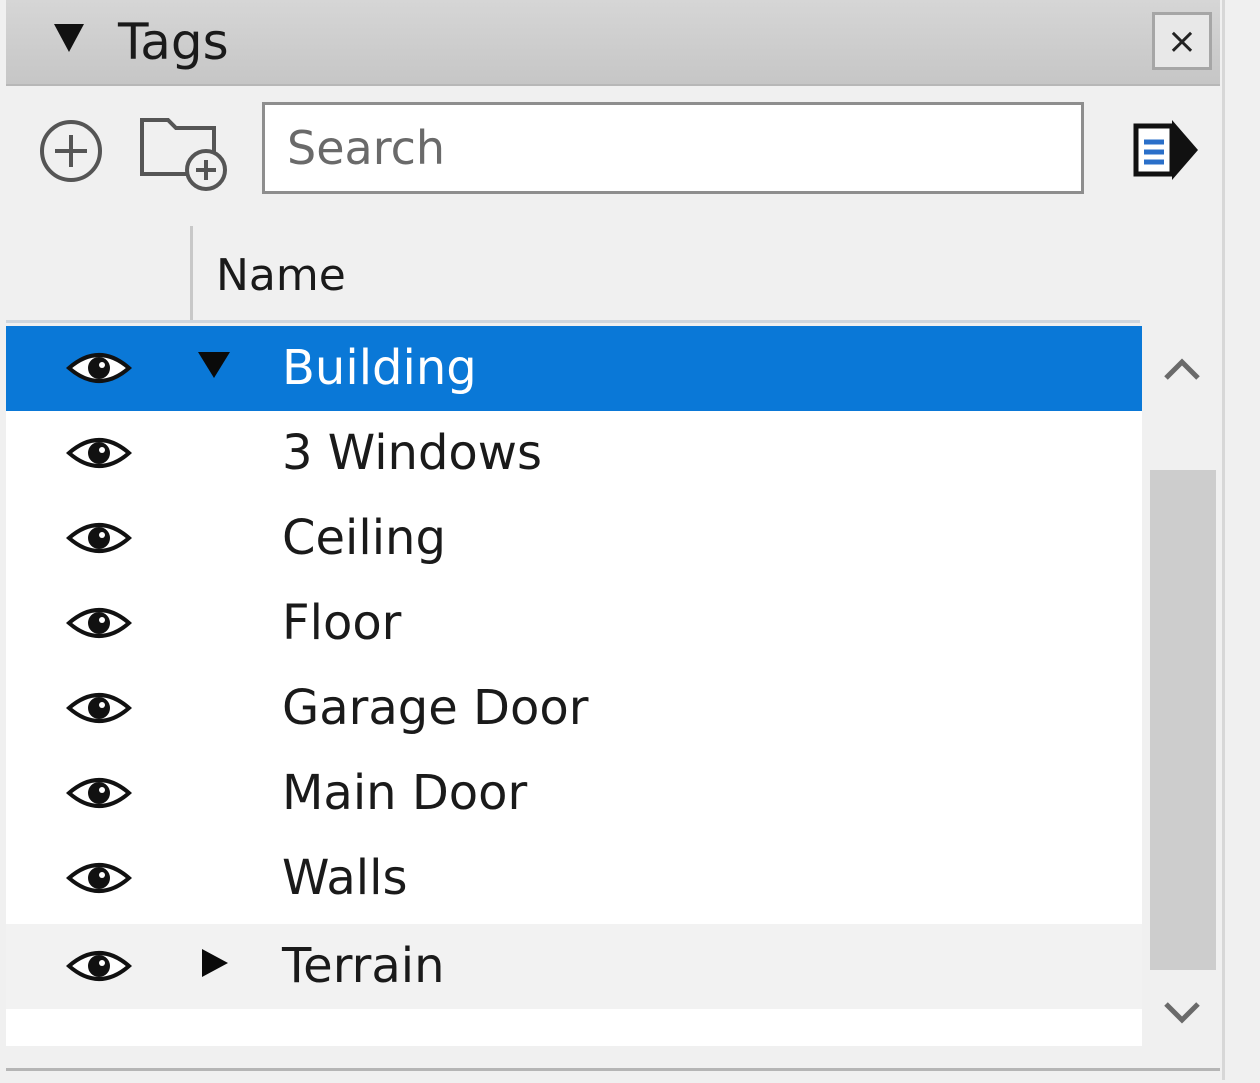 The image size is (1260, 1083). Describe the element at coordinates (1166, 148) in the screenshot. I see `details-export-icon` at that location.